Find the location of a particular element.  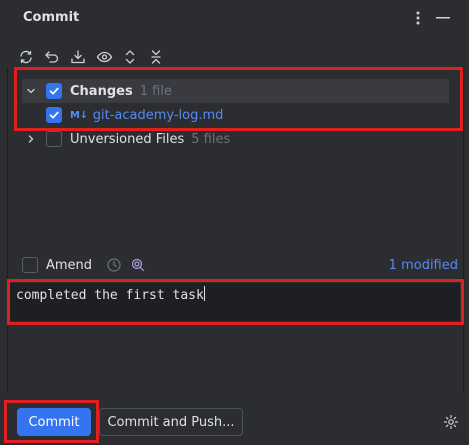

file-row: M↓ git-academy-log.md is located at coordinates (134, 115).